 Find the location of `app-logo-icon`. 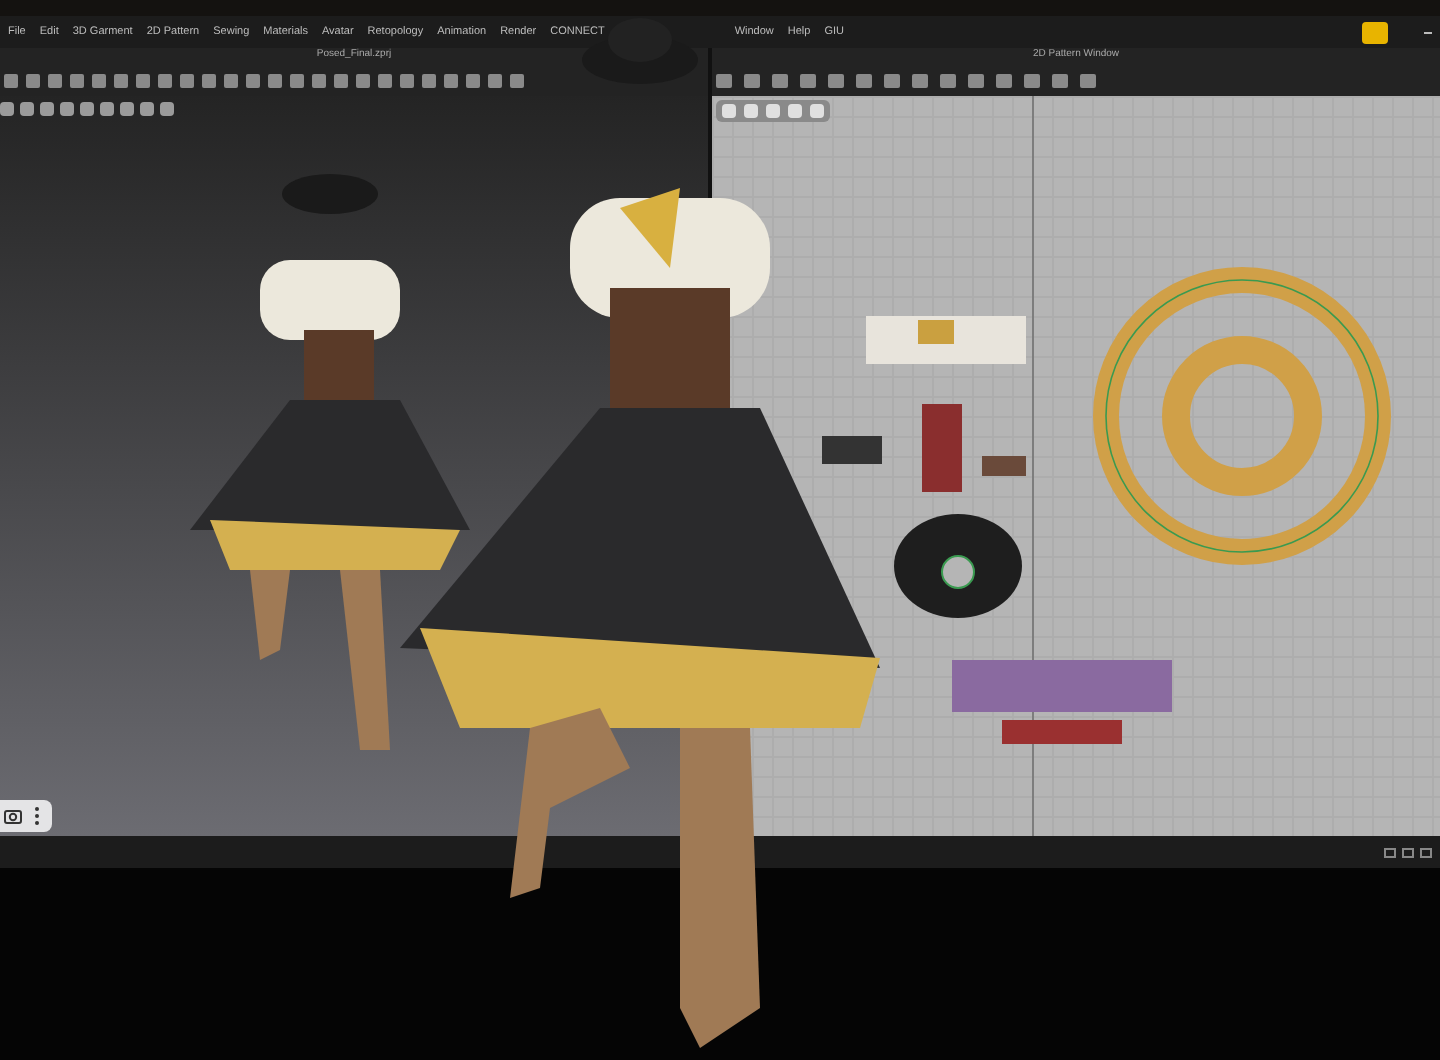

app-logo-icon is located at coordinates (1375, 32).